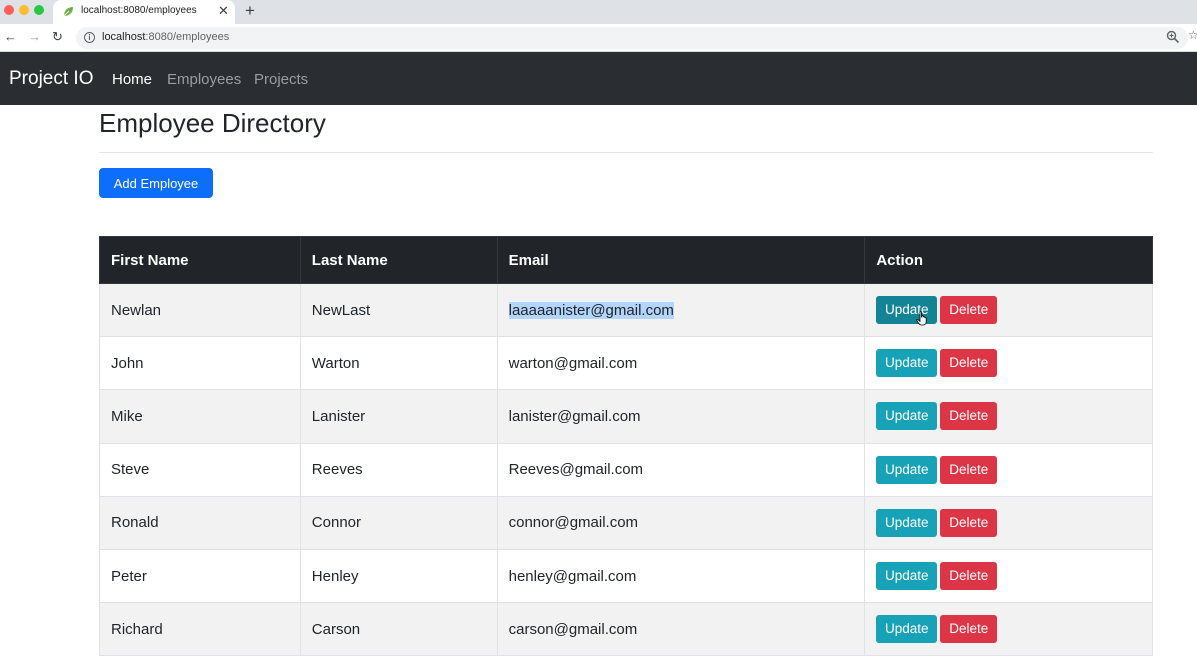 The image size is (1197, 660). I want to click on forward-arrow-icon: →, so click(34, 37).